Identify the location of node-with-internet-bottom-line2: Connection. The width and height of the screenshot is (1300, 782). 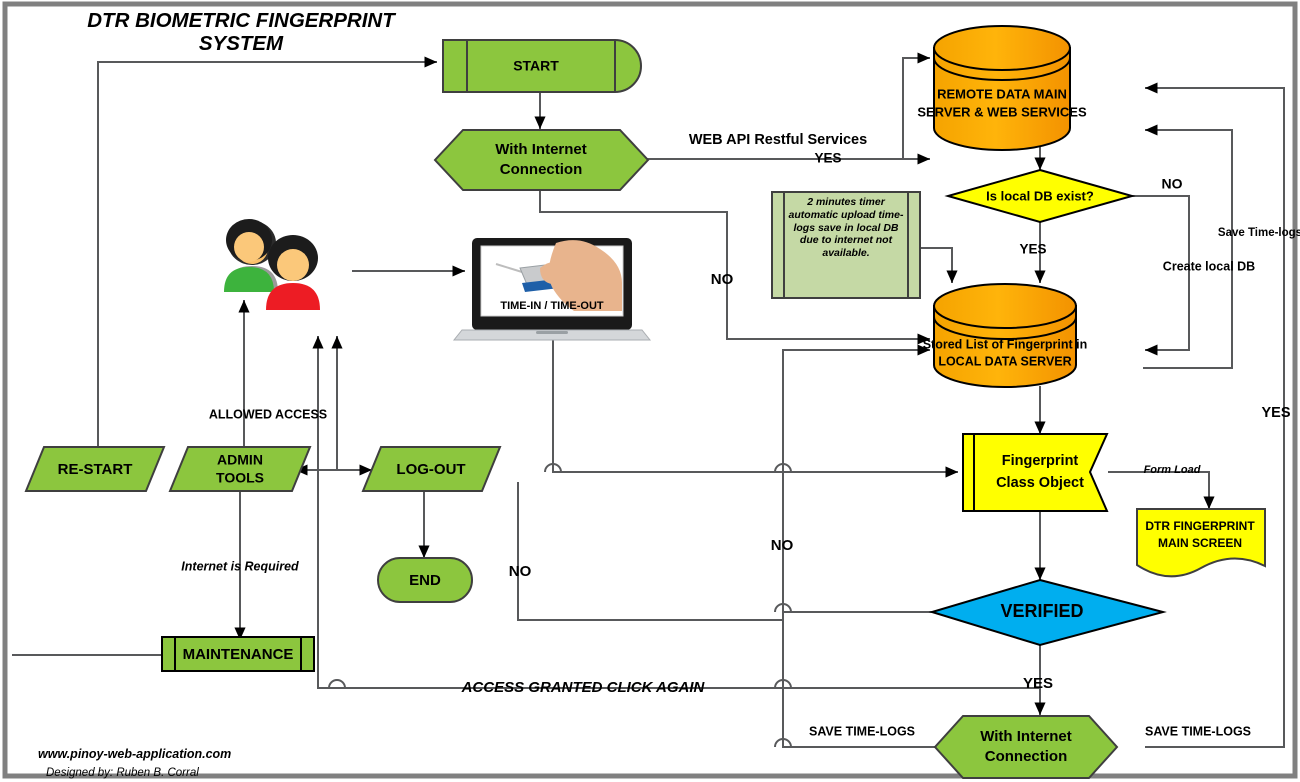
(1026, 756).